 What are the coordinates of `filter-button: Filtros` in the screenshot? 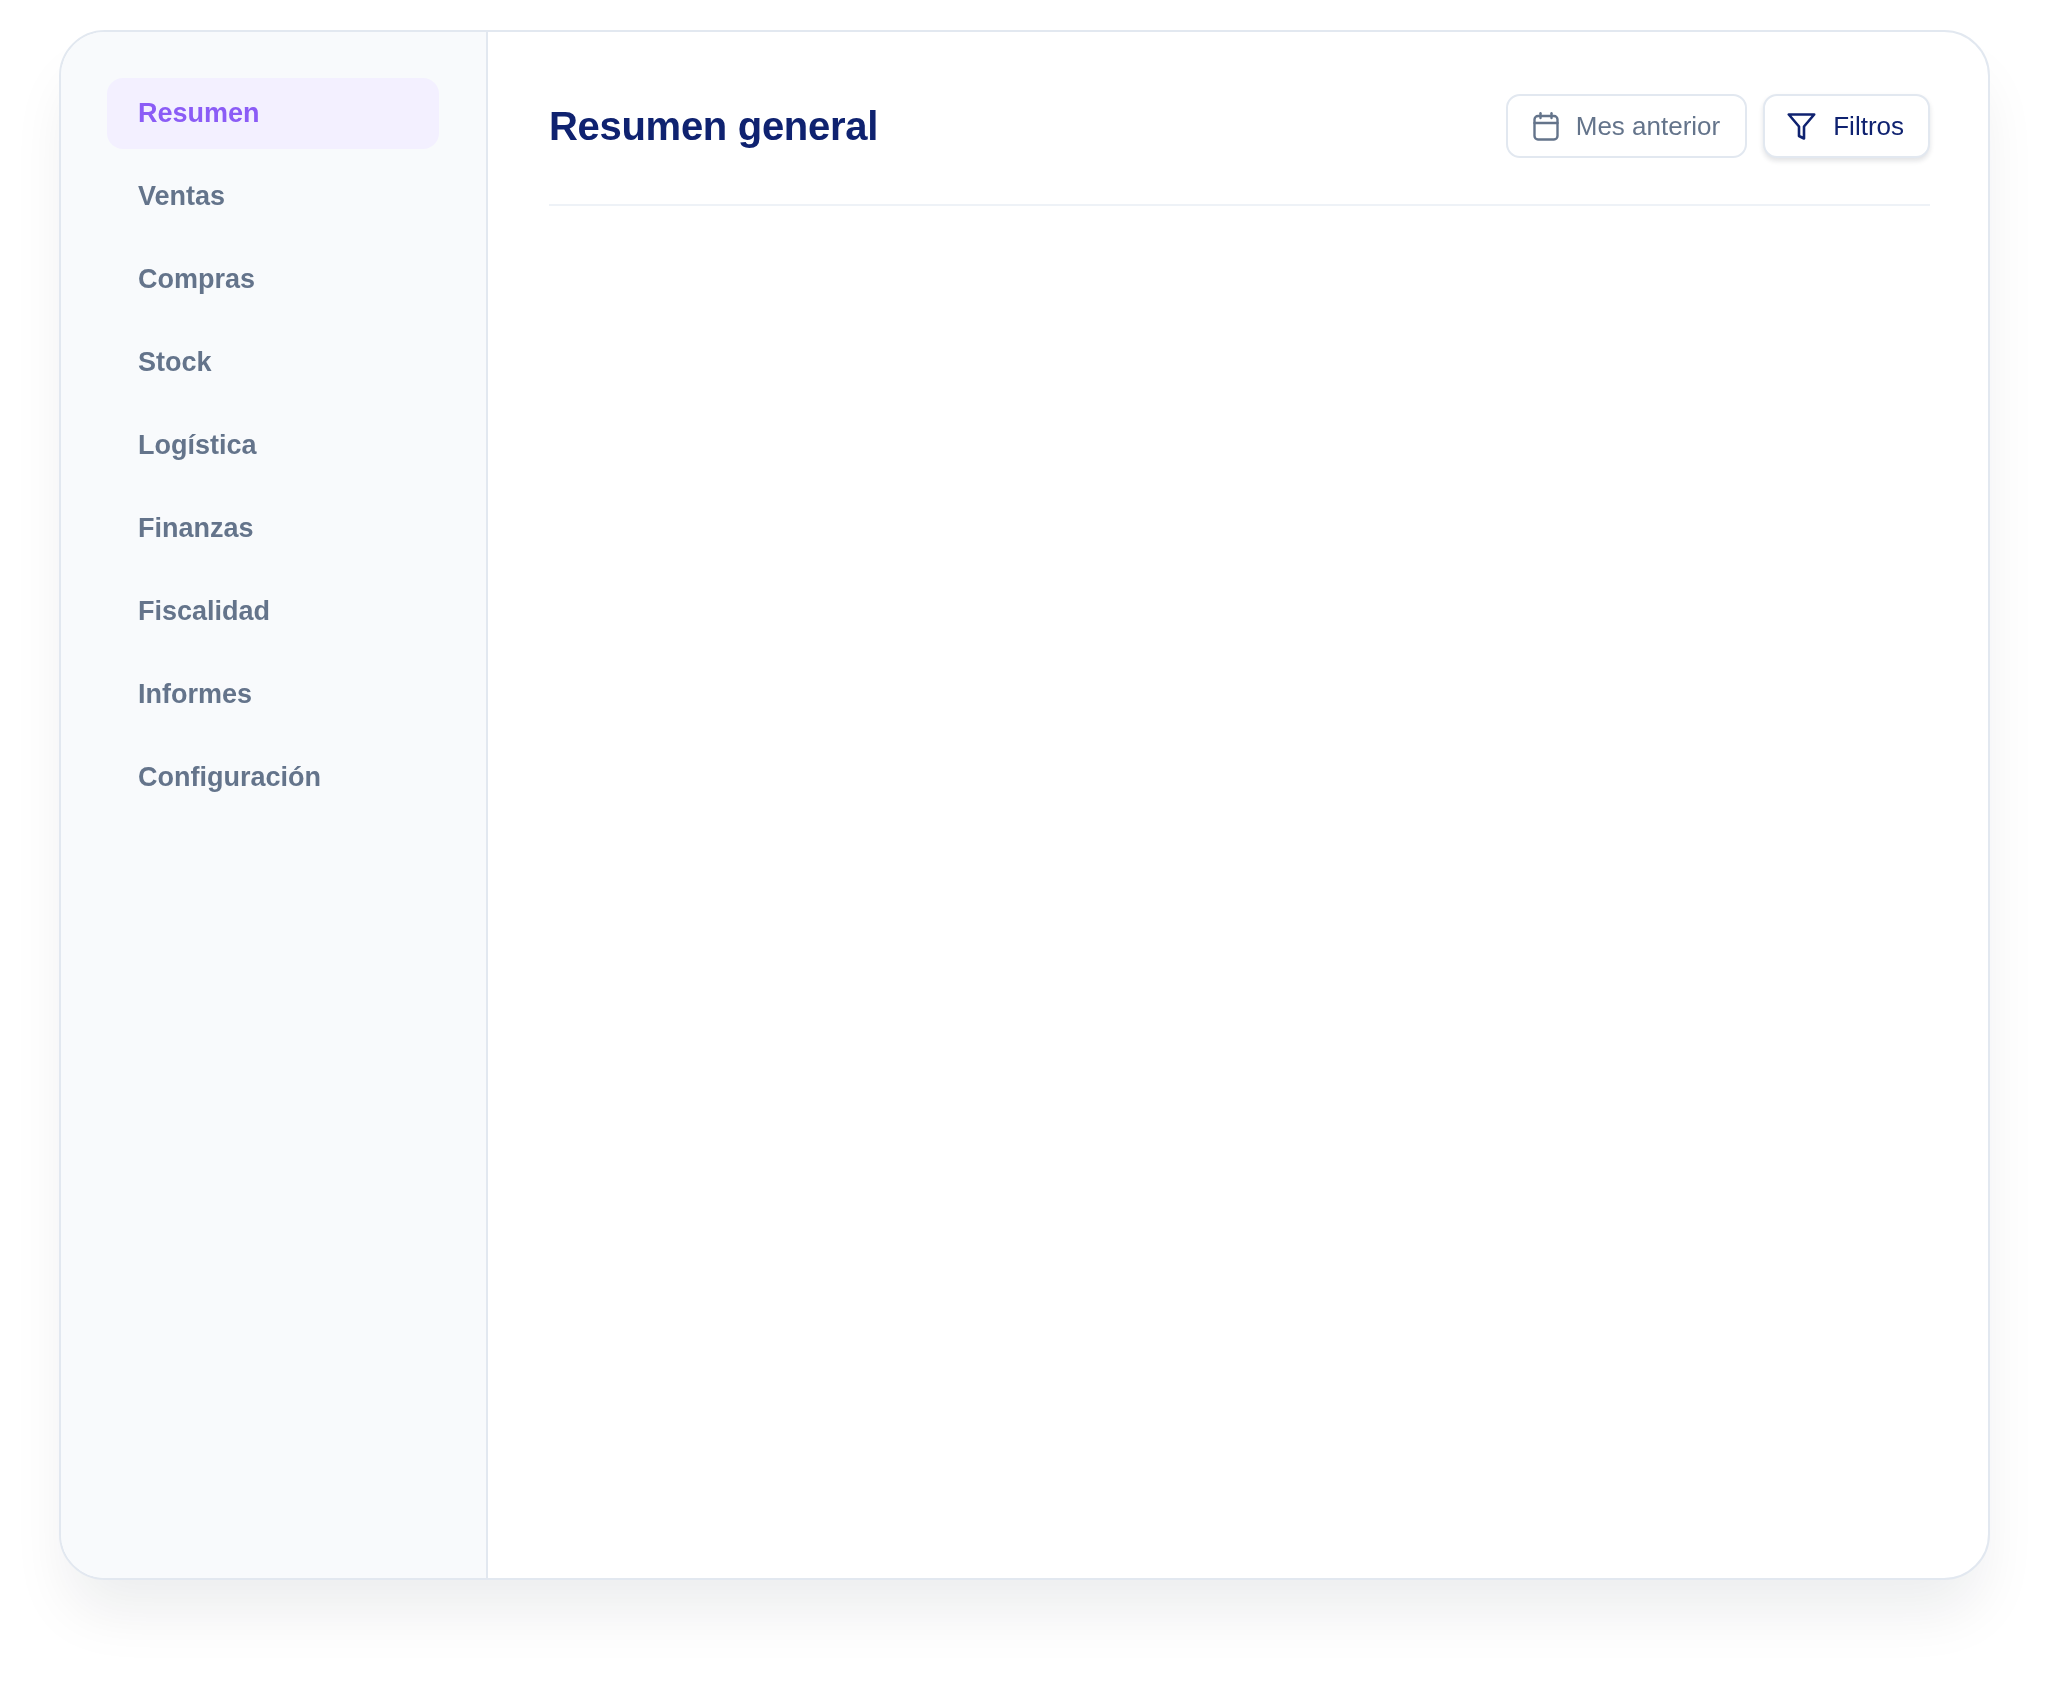 It's located at (1846, 126).